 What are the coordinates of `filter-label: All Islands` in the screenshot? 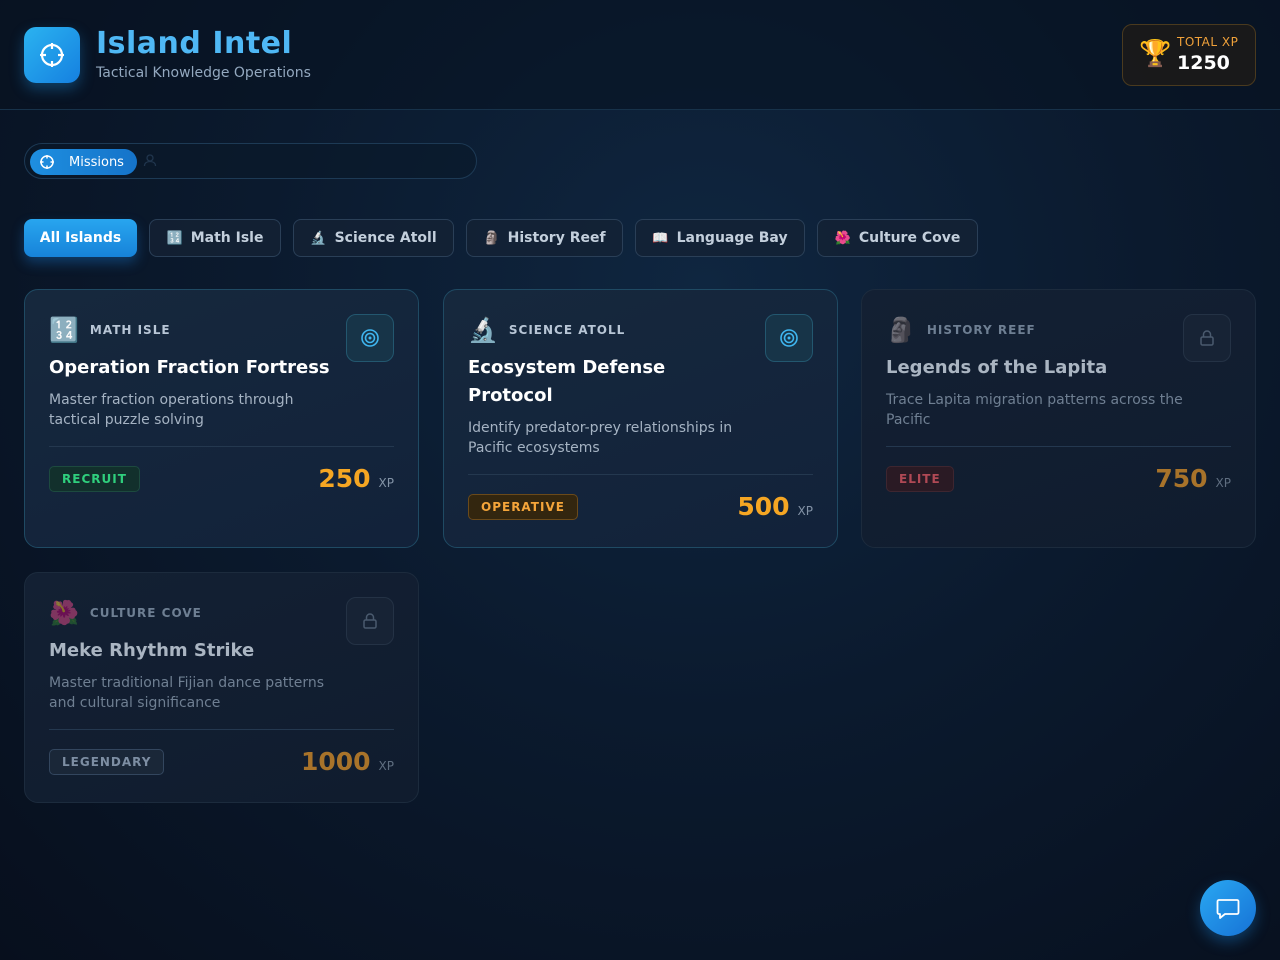 It's located at (80, 238).